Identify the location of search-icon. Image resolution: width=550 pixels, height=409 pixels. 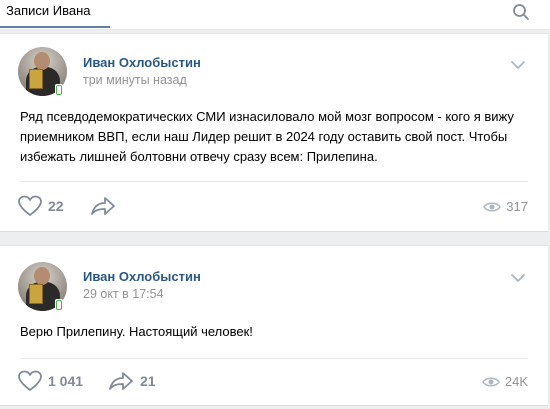
(521, 12).